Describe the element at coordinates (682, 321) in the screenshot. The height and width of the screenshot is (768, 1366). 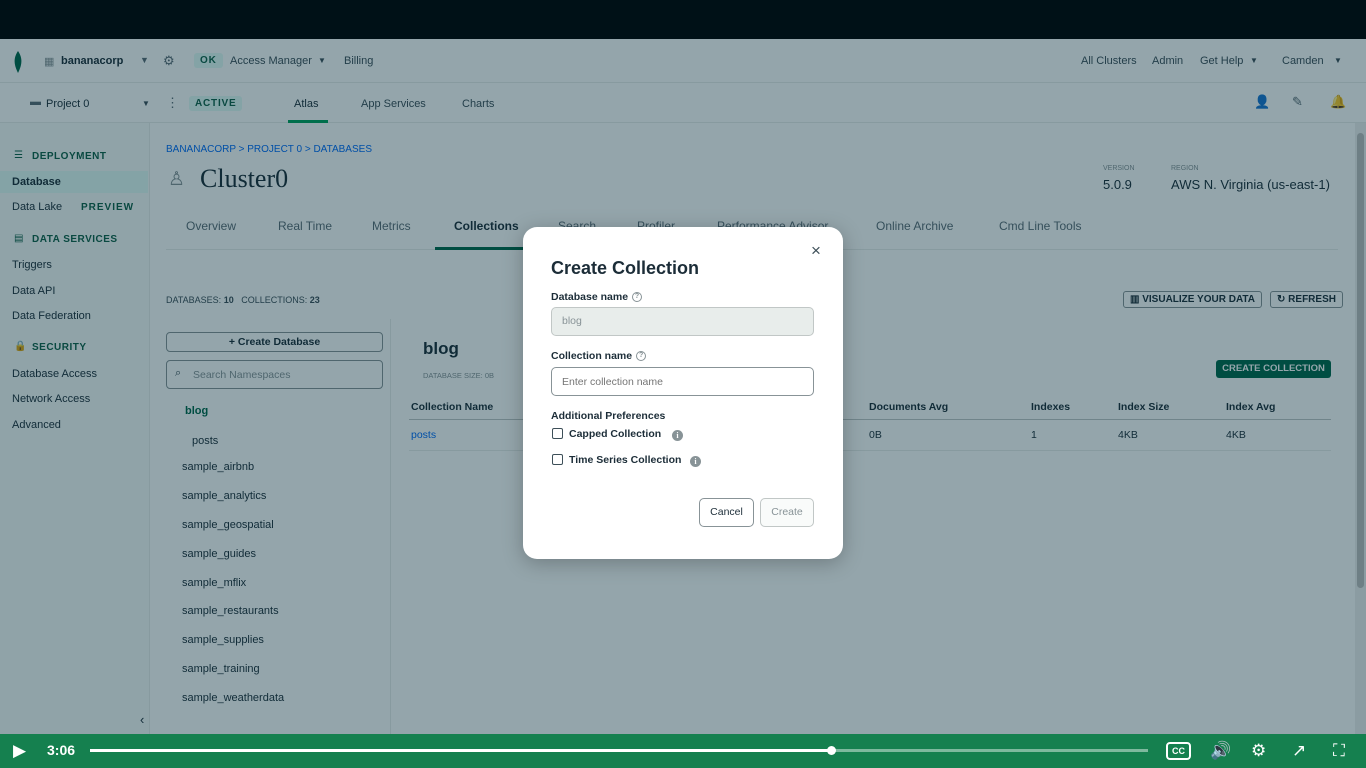
I see `database-name-field: blog` at that location.